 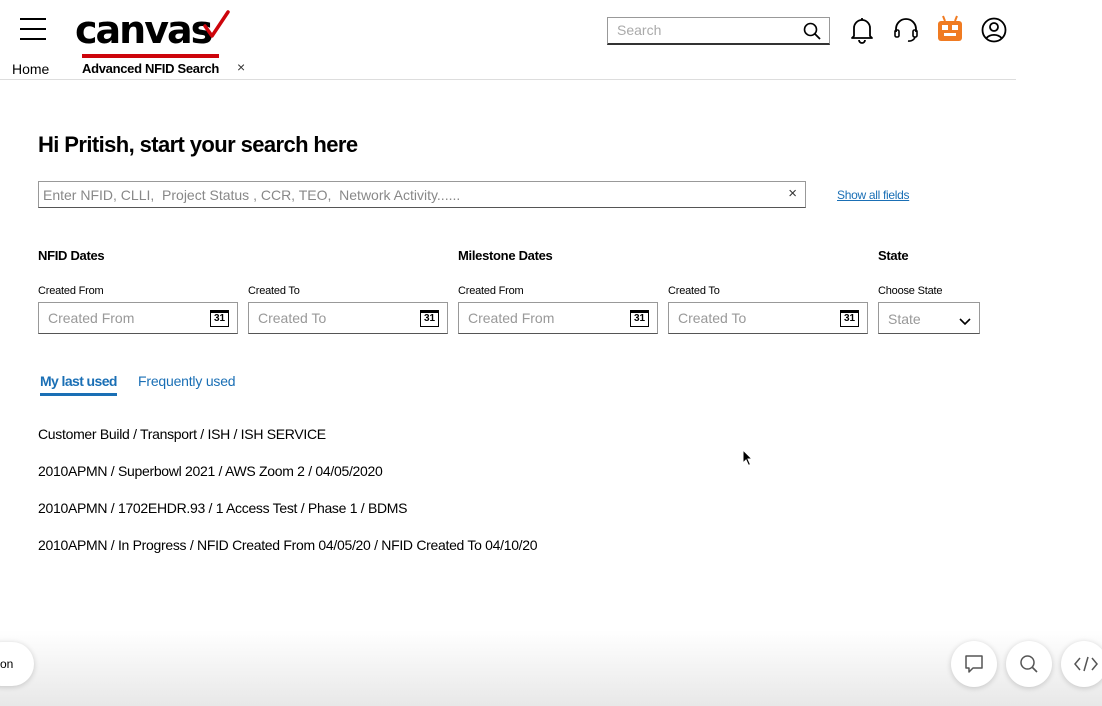 I want to click on main-search-box: ×, so click(x=422, y=194).